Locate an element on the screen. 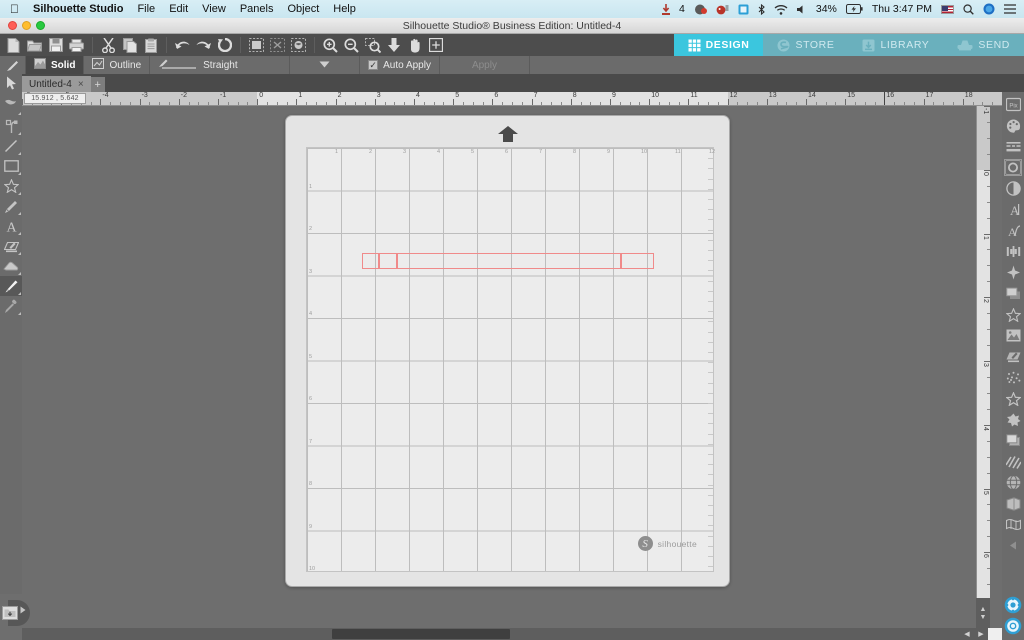  horizontal-scroll-steppers: ◀ ▶ is located at coordinates (974, 634).